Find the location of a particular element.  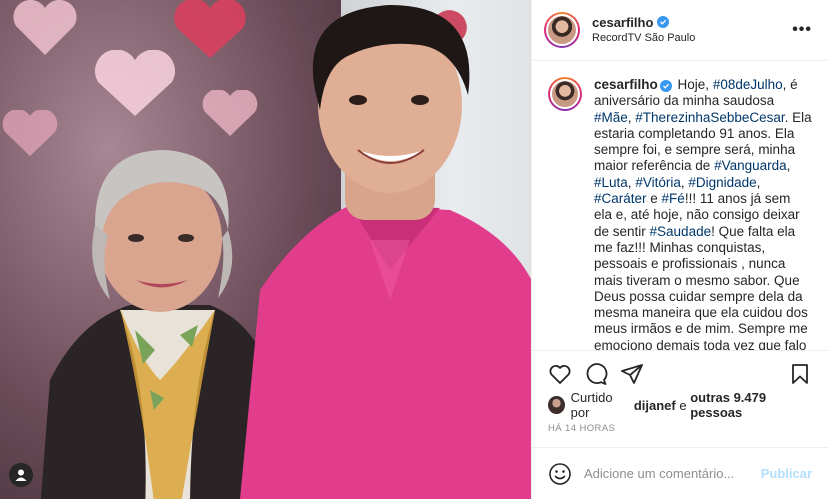

action-icons is located at coordinates (680, 374).